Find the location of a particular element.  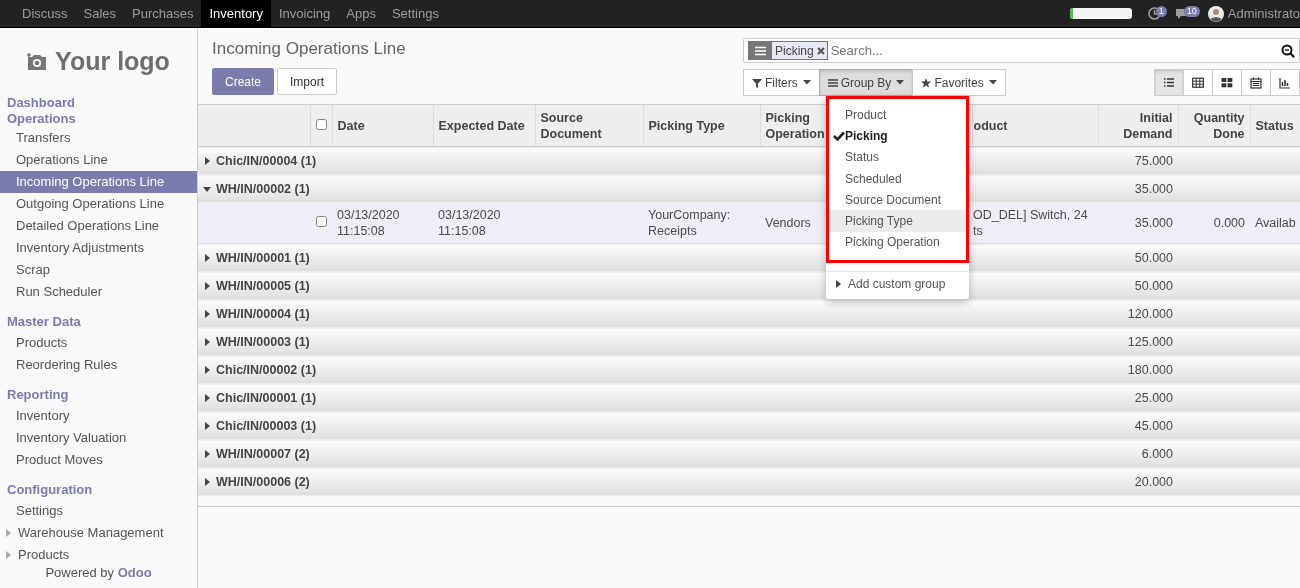

group-total: 180.000 is located at coordinates (1150, 369).